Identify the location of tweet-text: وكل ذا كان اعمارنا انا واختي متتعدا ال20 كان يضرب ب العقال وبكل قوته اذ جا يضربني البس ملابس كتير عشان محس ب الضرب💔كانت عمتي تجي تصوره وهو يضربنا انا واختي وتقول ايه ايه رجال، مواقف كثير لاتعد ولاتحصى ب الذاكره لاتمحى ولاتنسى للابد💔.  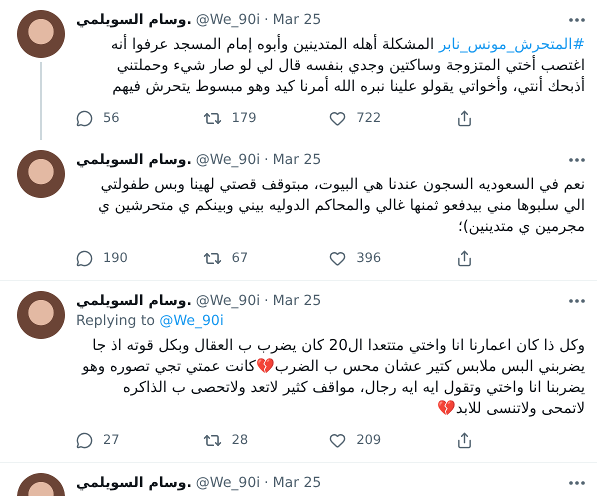
(332, 377).